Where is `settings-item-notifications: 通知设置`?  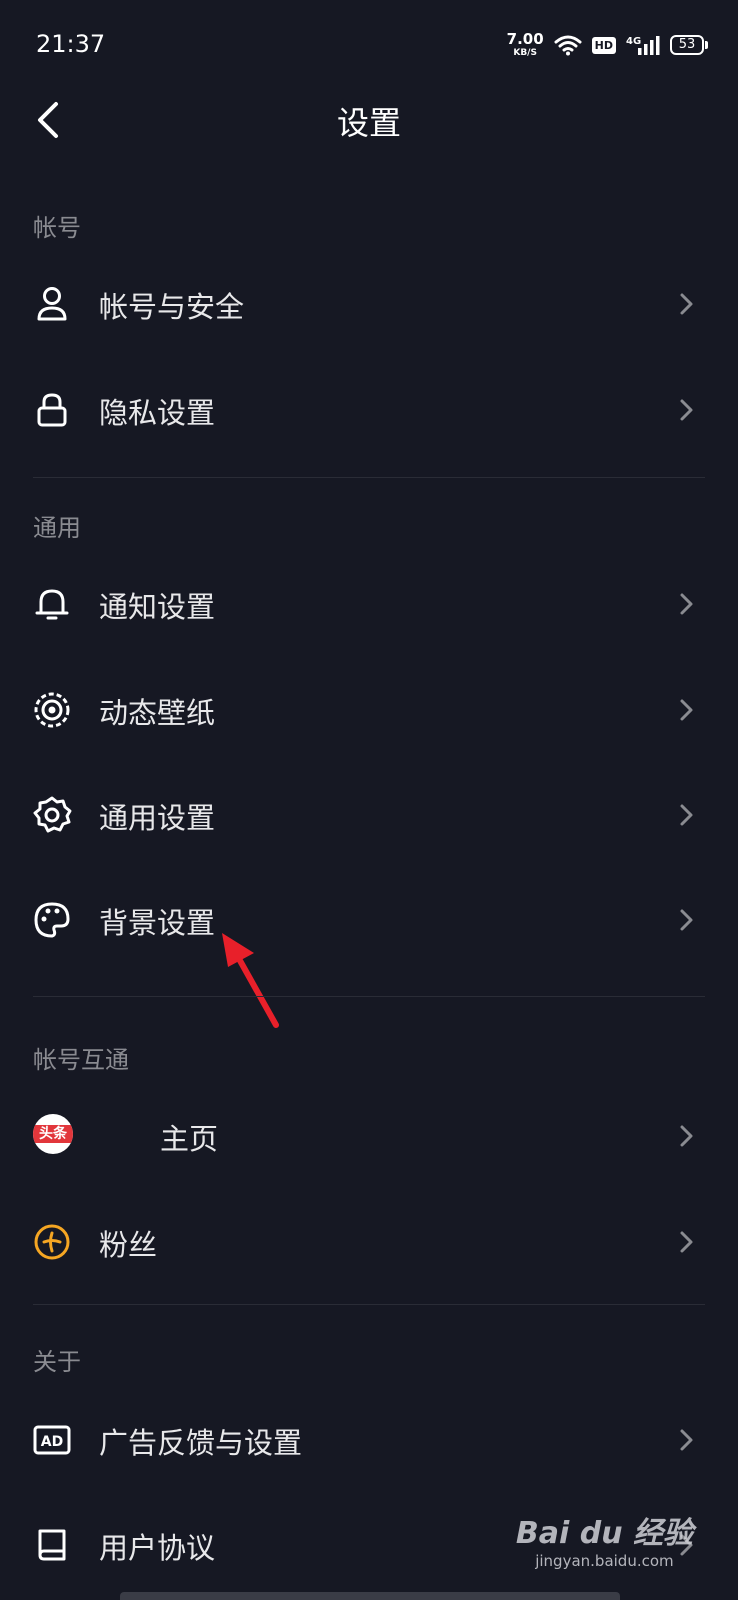 settings-item-notifications: 通知设置 is located at coordinates (369, 602).